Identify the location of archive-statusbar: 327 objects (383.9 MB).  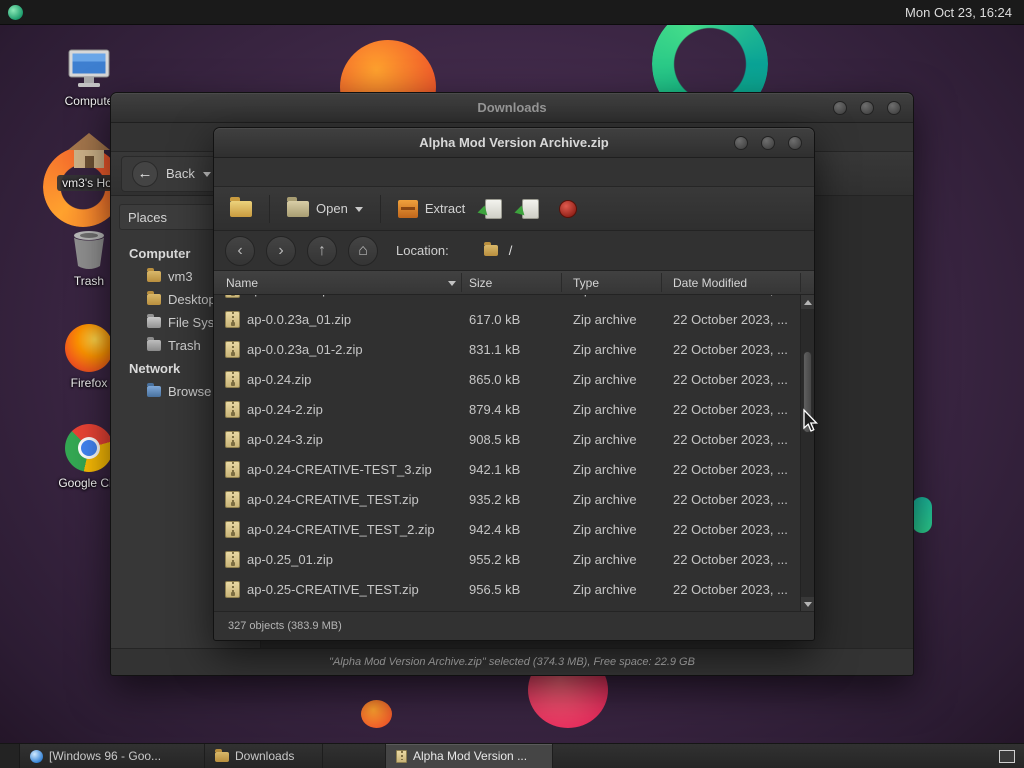
(514, 625).